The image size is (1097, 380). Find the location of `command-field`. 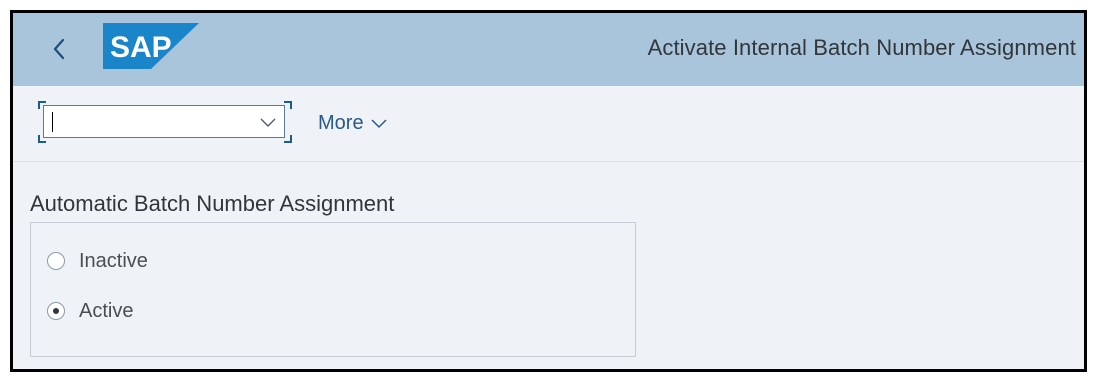

command-field is located at coordinates (165, 122).